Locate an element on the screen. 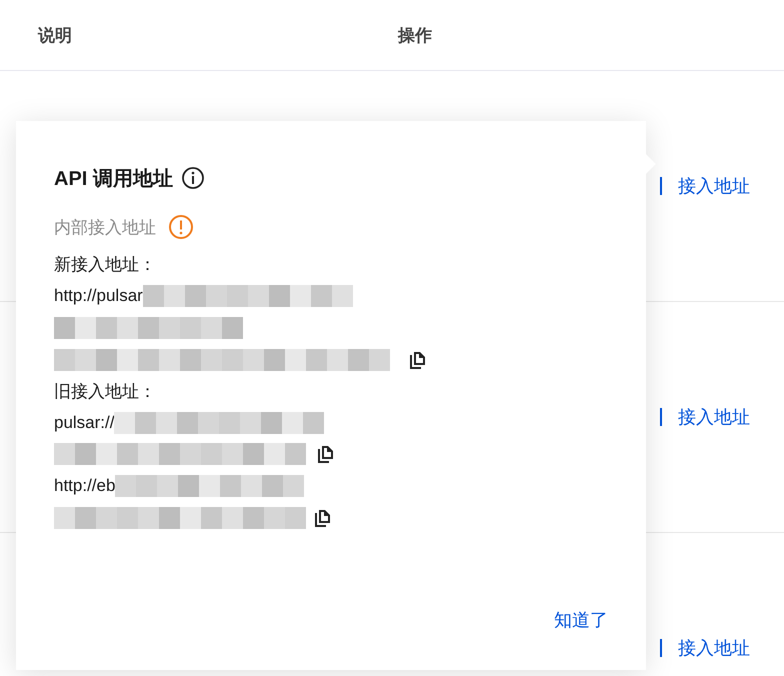  address-label: 旧接入地址： is located at coordinates (105, 391).